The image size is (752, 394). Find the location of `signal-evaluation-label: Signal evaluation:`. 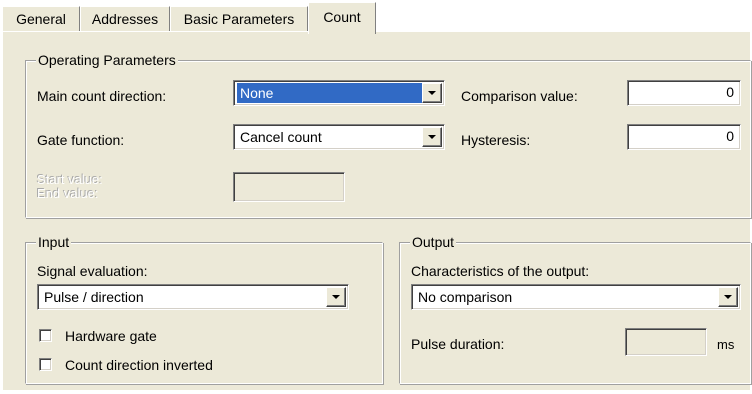

signal-evaluation-label: Signal evaluation: is located at coordinates (92, 271).